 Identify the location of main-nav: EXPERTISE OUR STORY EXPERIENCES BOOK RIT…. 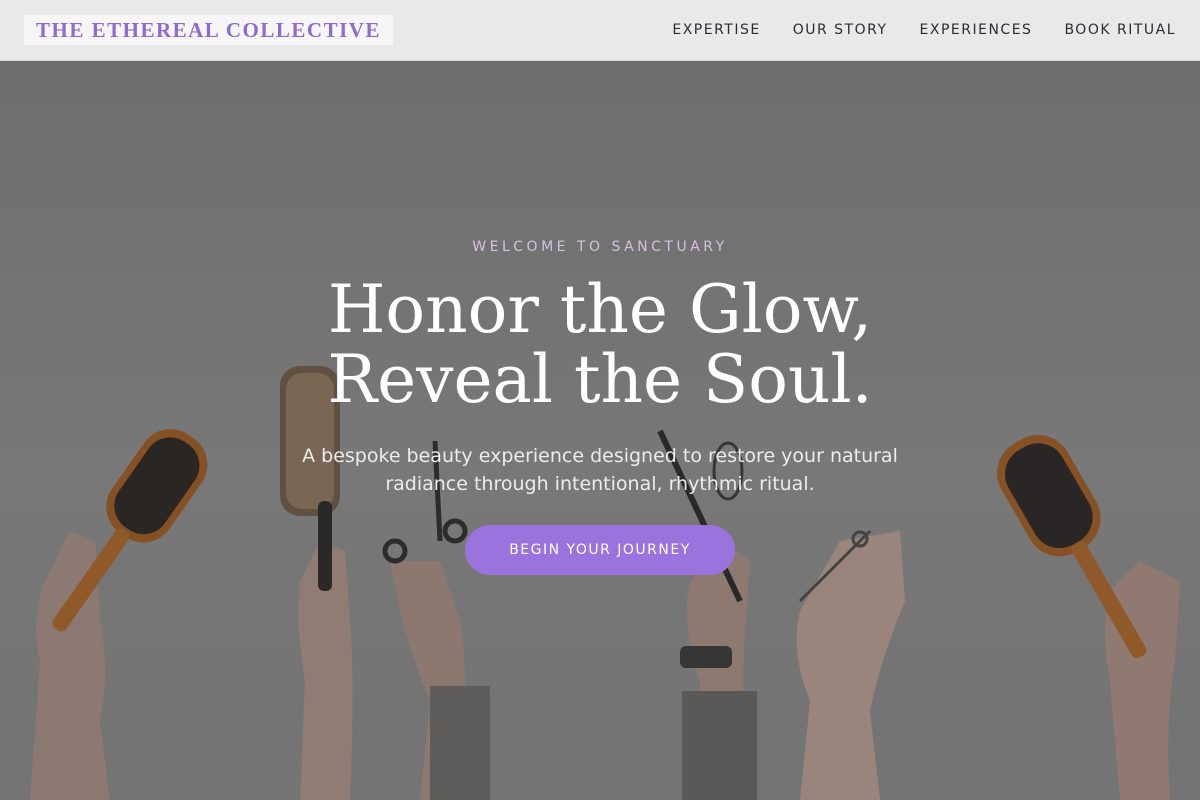
(924, 30).